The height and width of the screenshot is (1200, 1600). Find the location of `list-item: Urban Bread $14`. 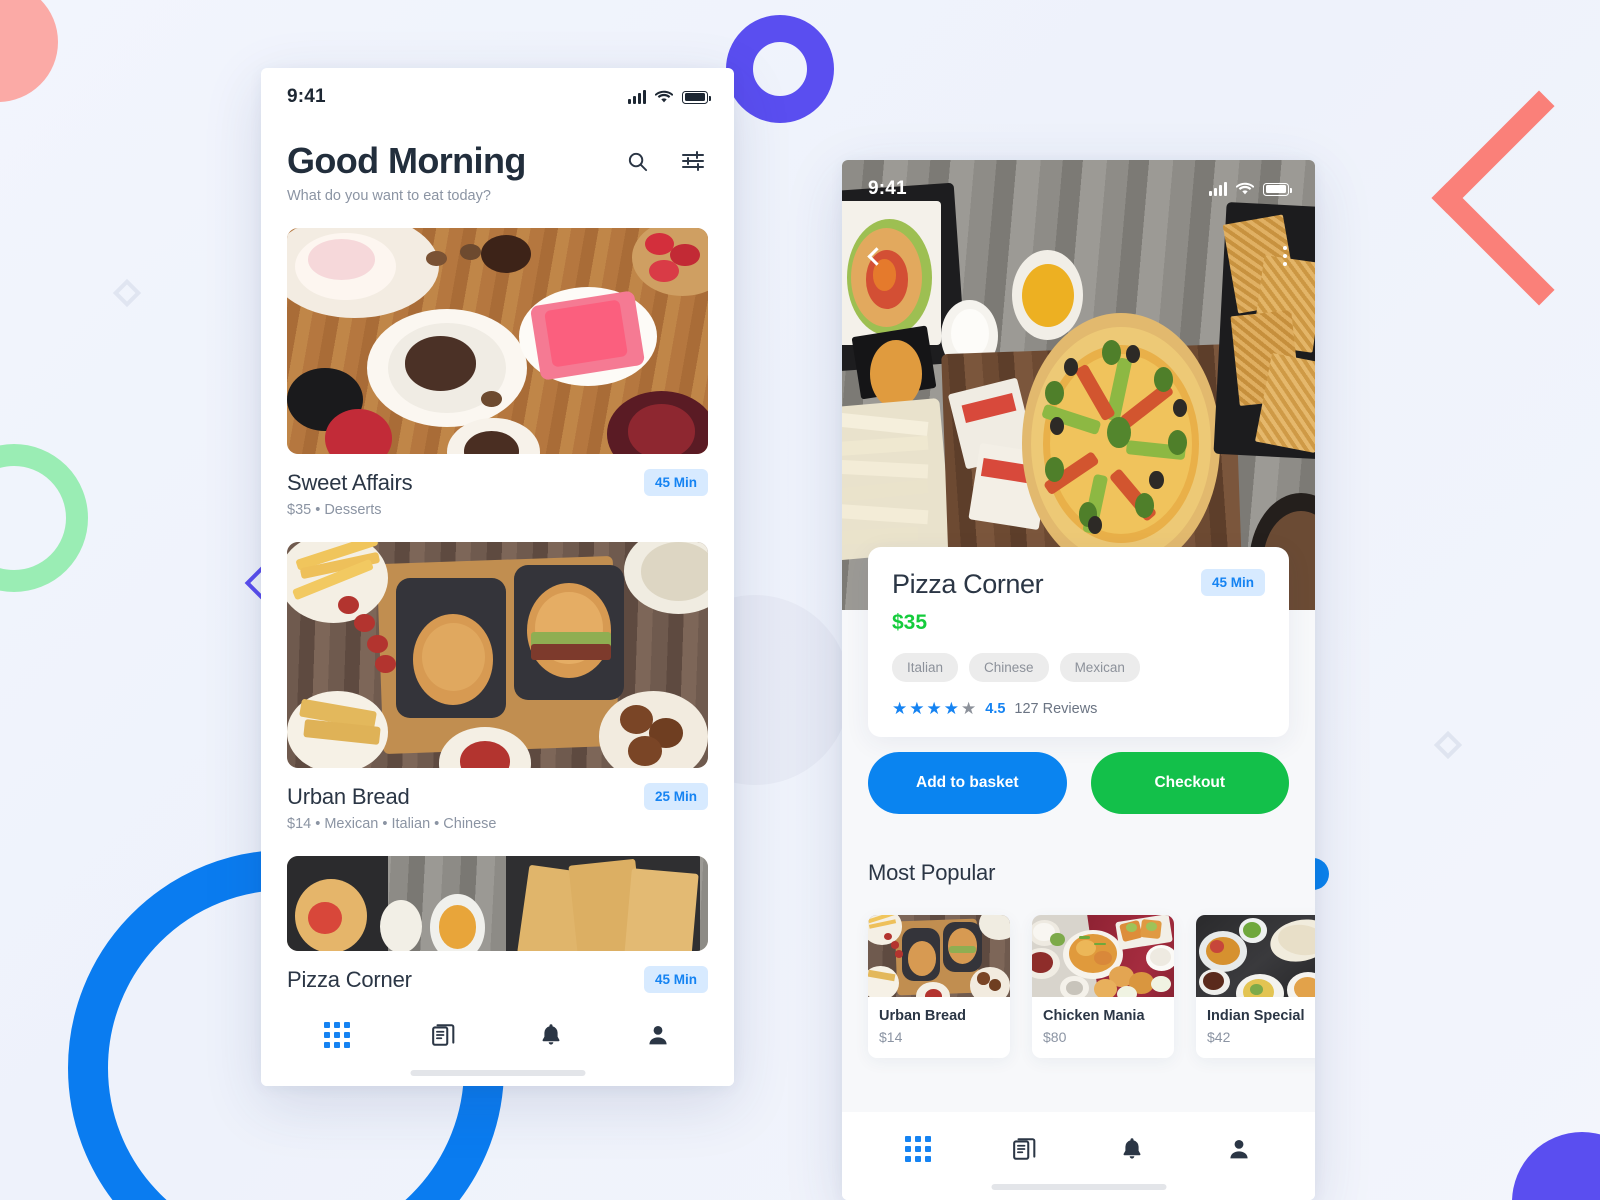

list-item: Urban Bread $14 is located at coordinates (939, 986).